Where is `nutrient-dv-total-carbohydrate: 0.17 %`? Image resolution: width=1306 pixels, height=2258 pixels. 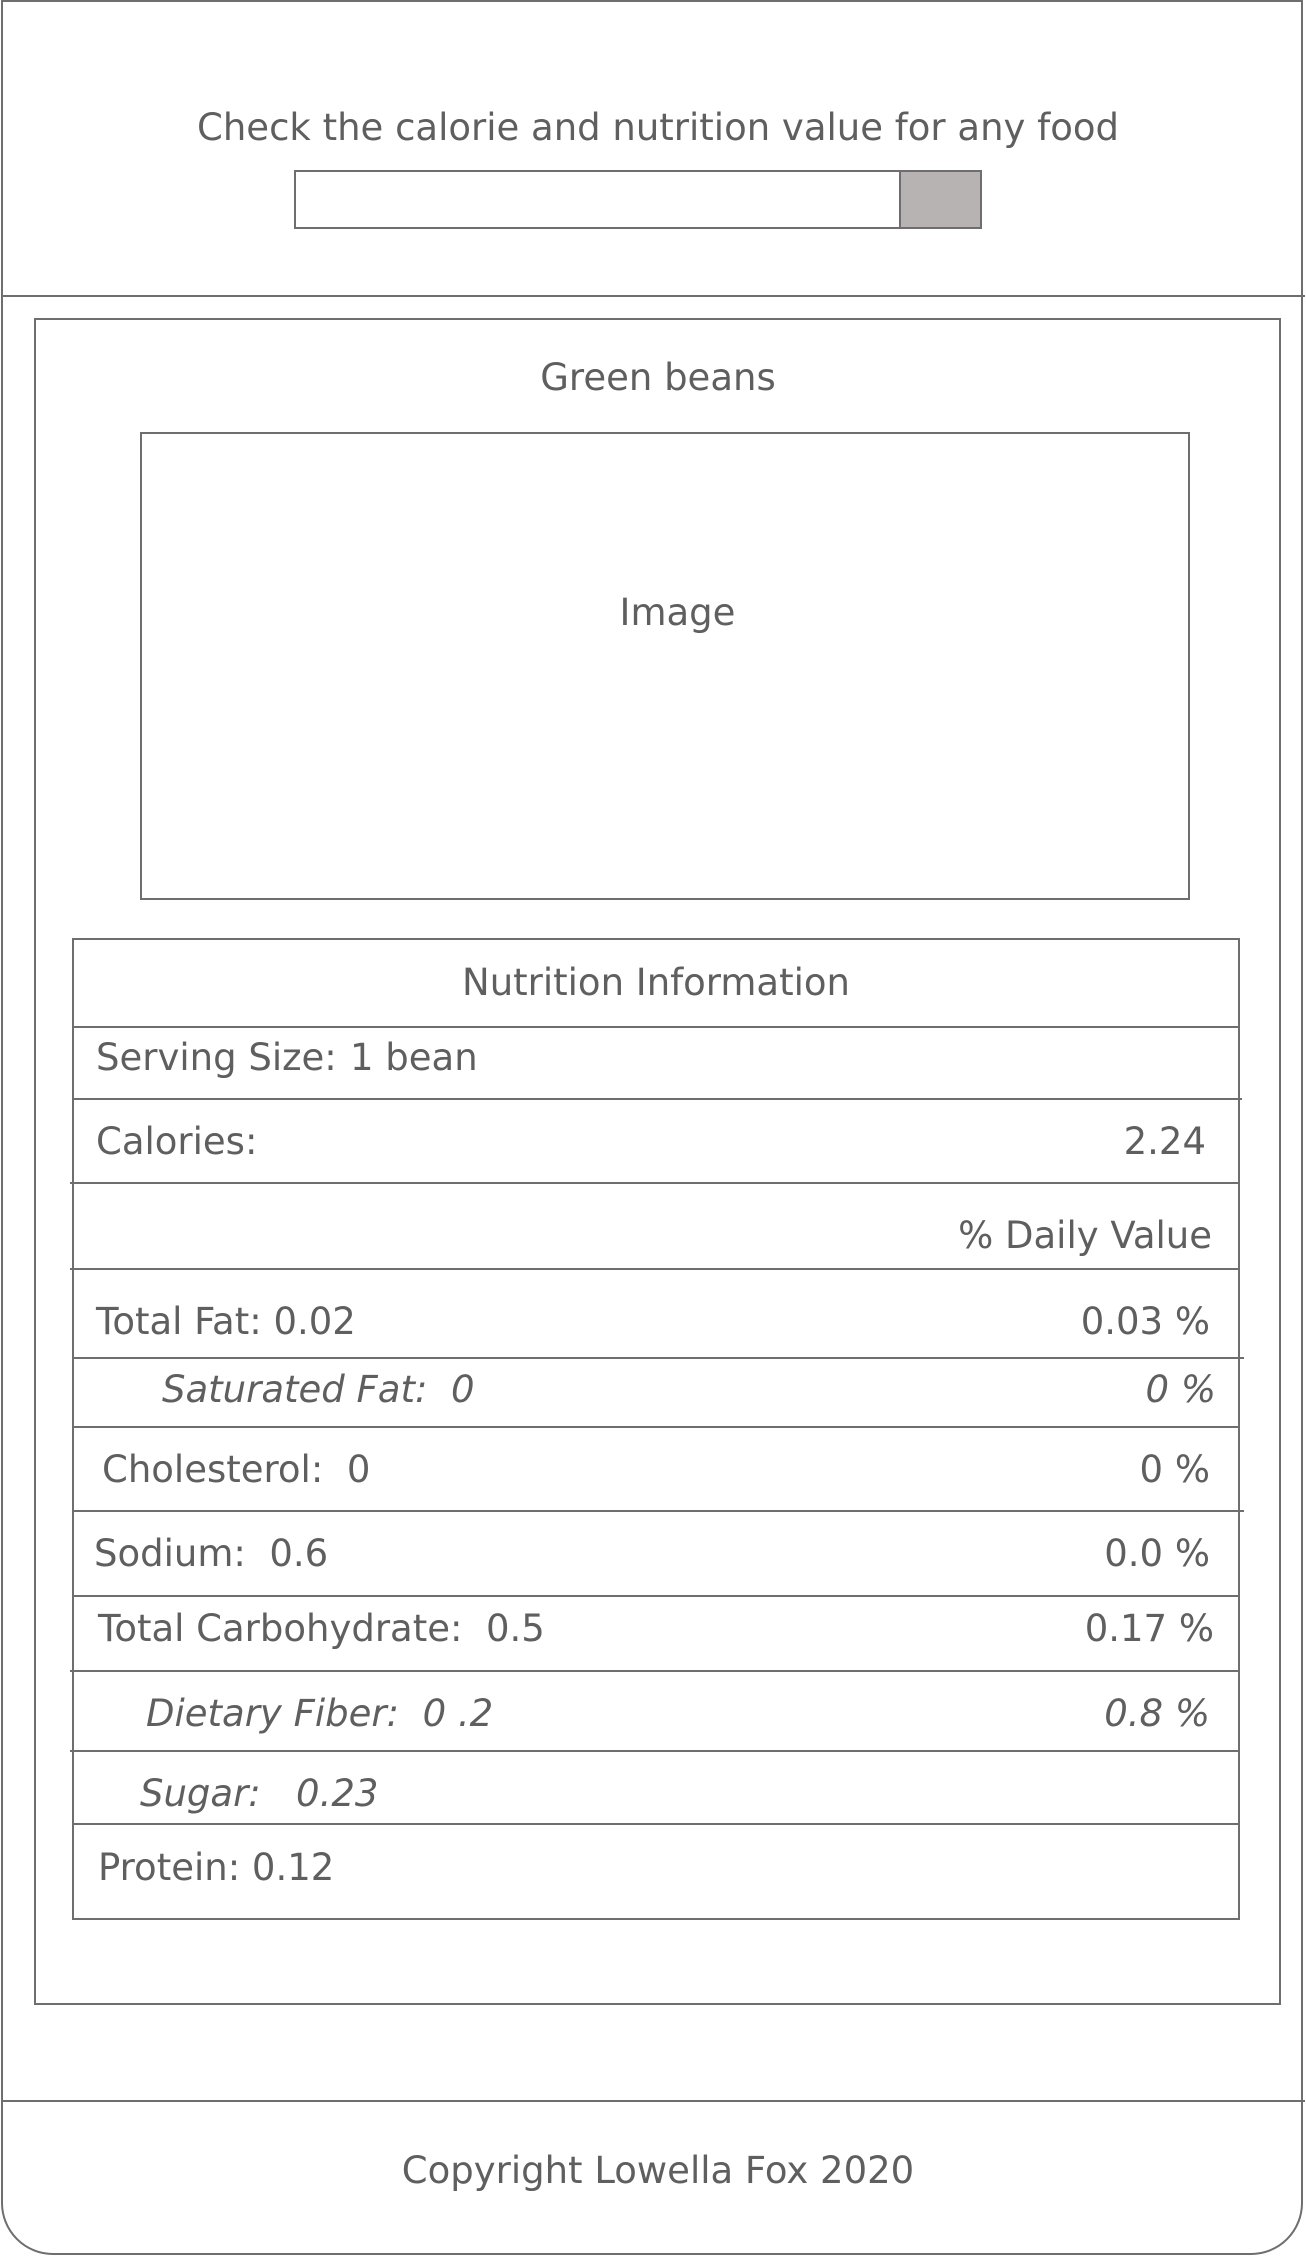 nutrient-dv-total-carbohydrate: 0.17 % is located at coordinates (1149, 1628).